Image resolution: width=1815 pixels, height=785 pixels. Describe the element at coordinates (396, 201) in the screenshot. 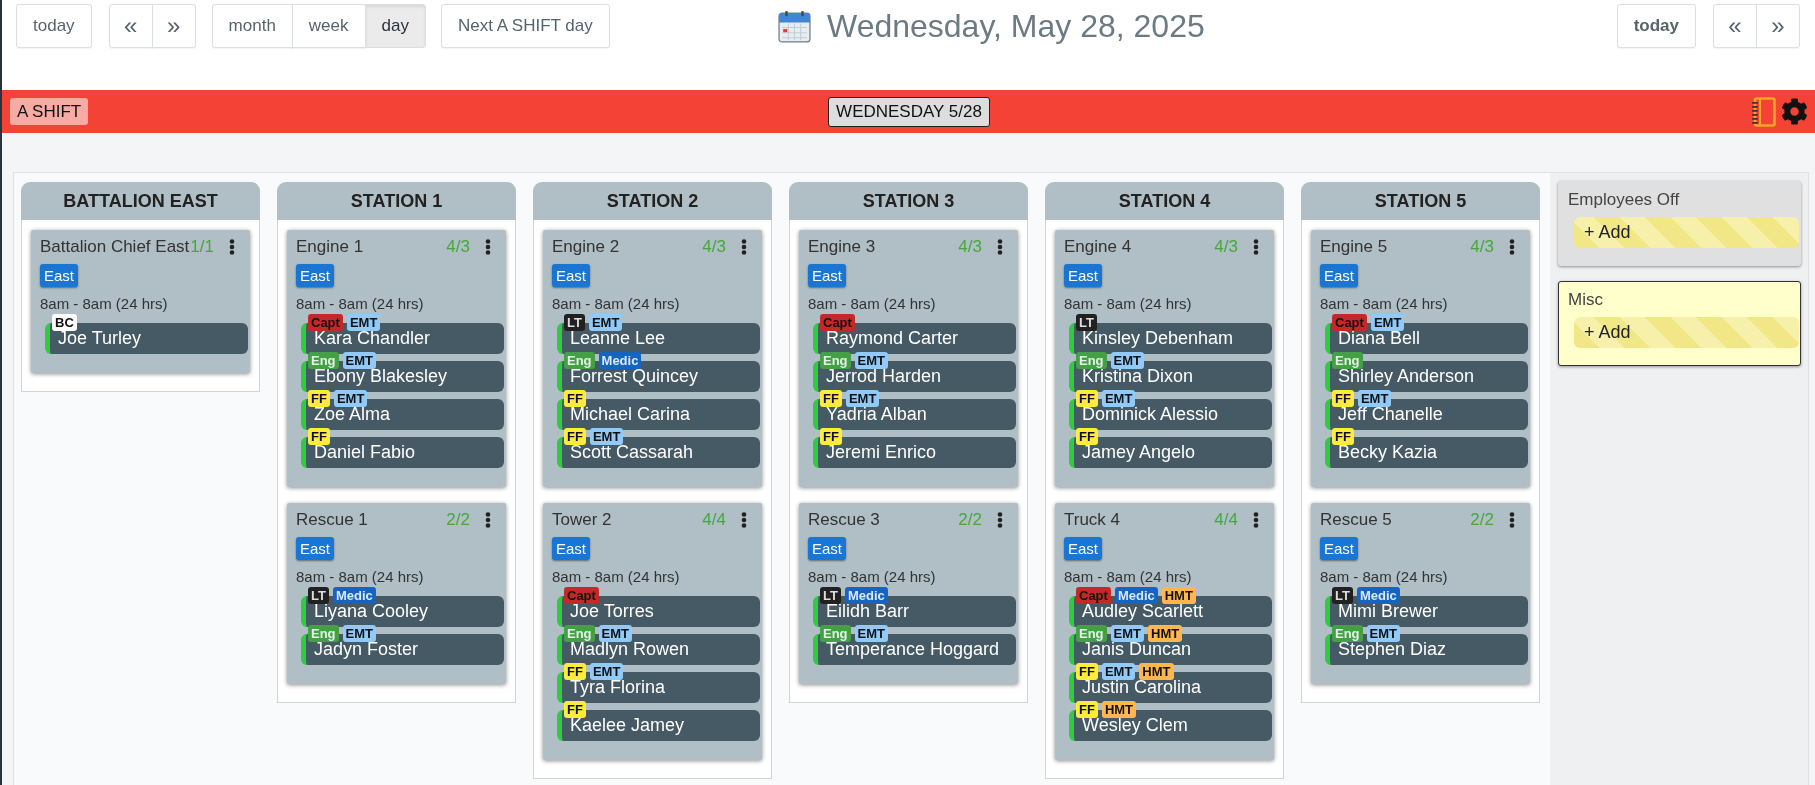

I see `column-header: STATION 1` at that location.